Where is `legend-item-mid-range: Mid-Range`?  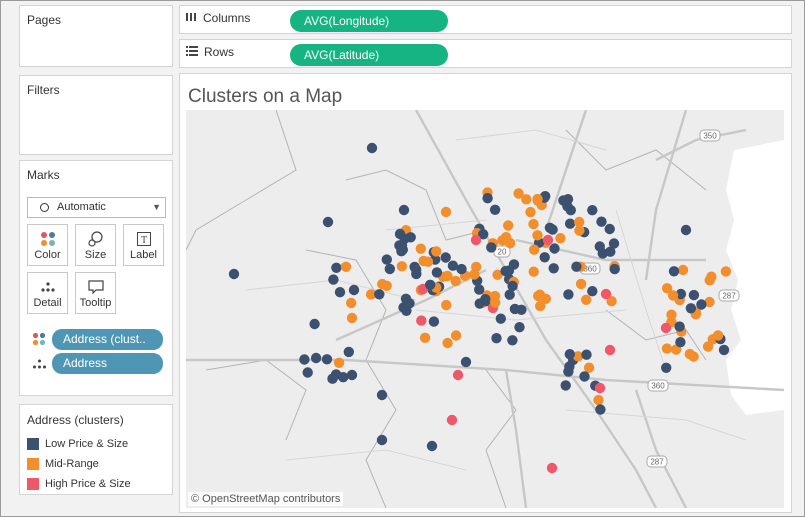 legend-item-mid-range: Mid-Range is located at coordinates (63, 464).